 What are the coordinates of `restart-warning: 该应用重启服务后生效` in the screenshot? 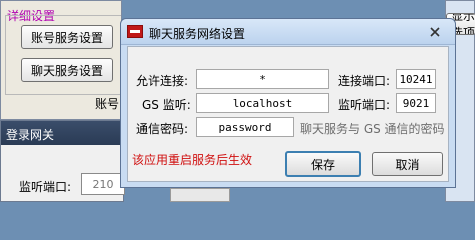 It's located at (192, 160).